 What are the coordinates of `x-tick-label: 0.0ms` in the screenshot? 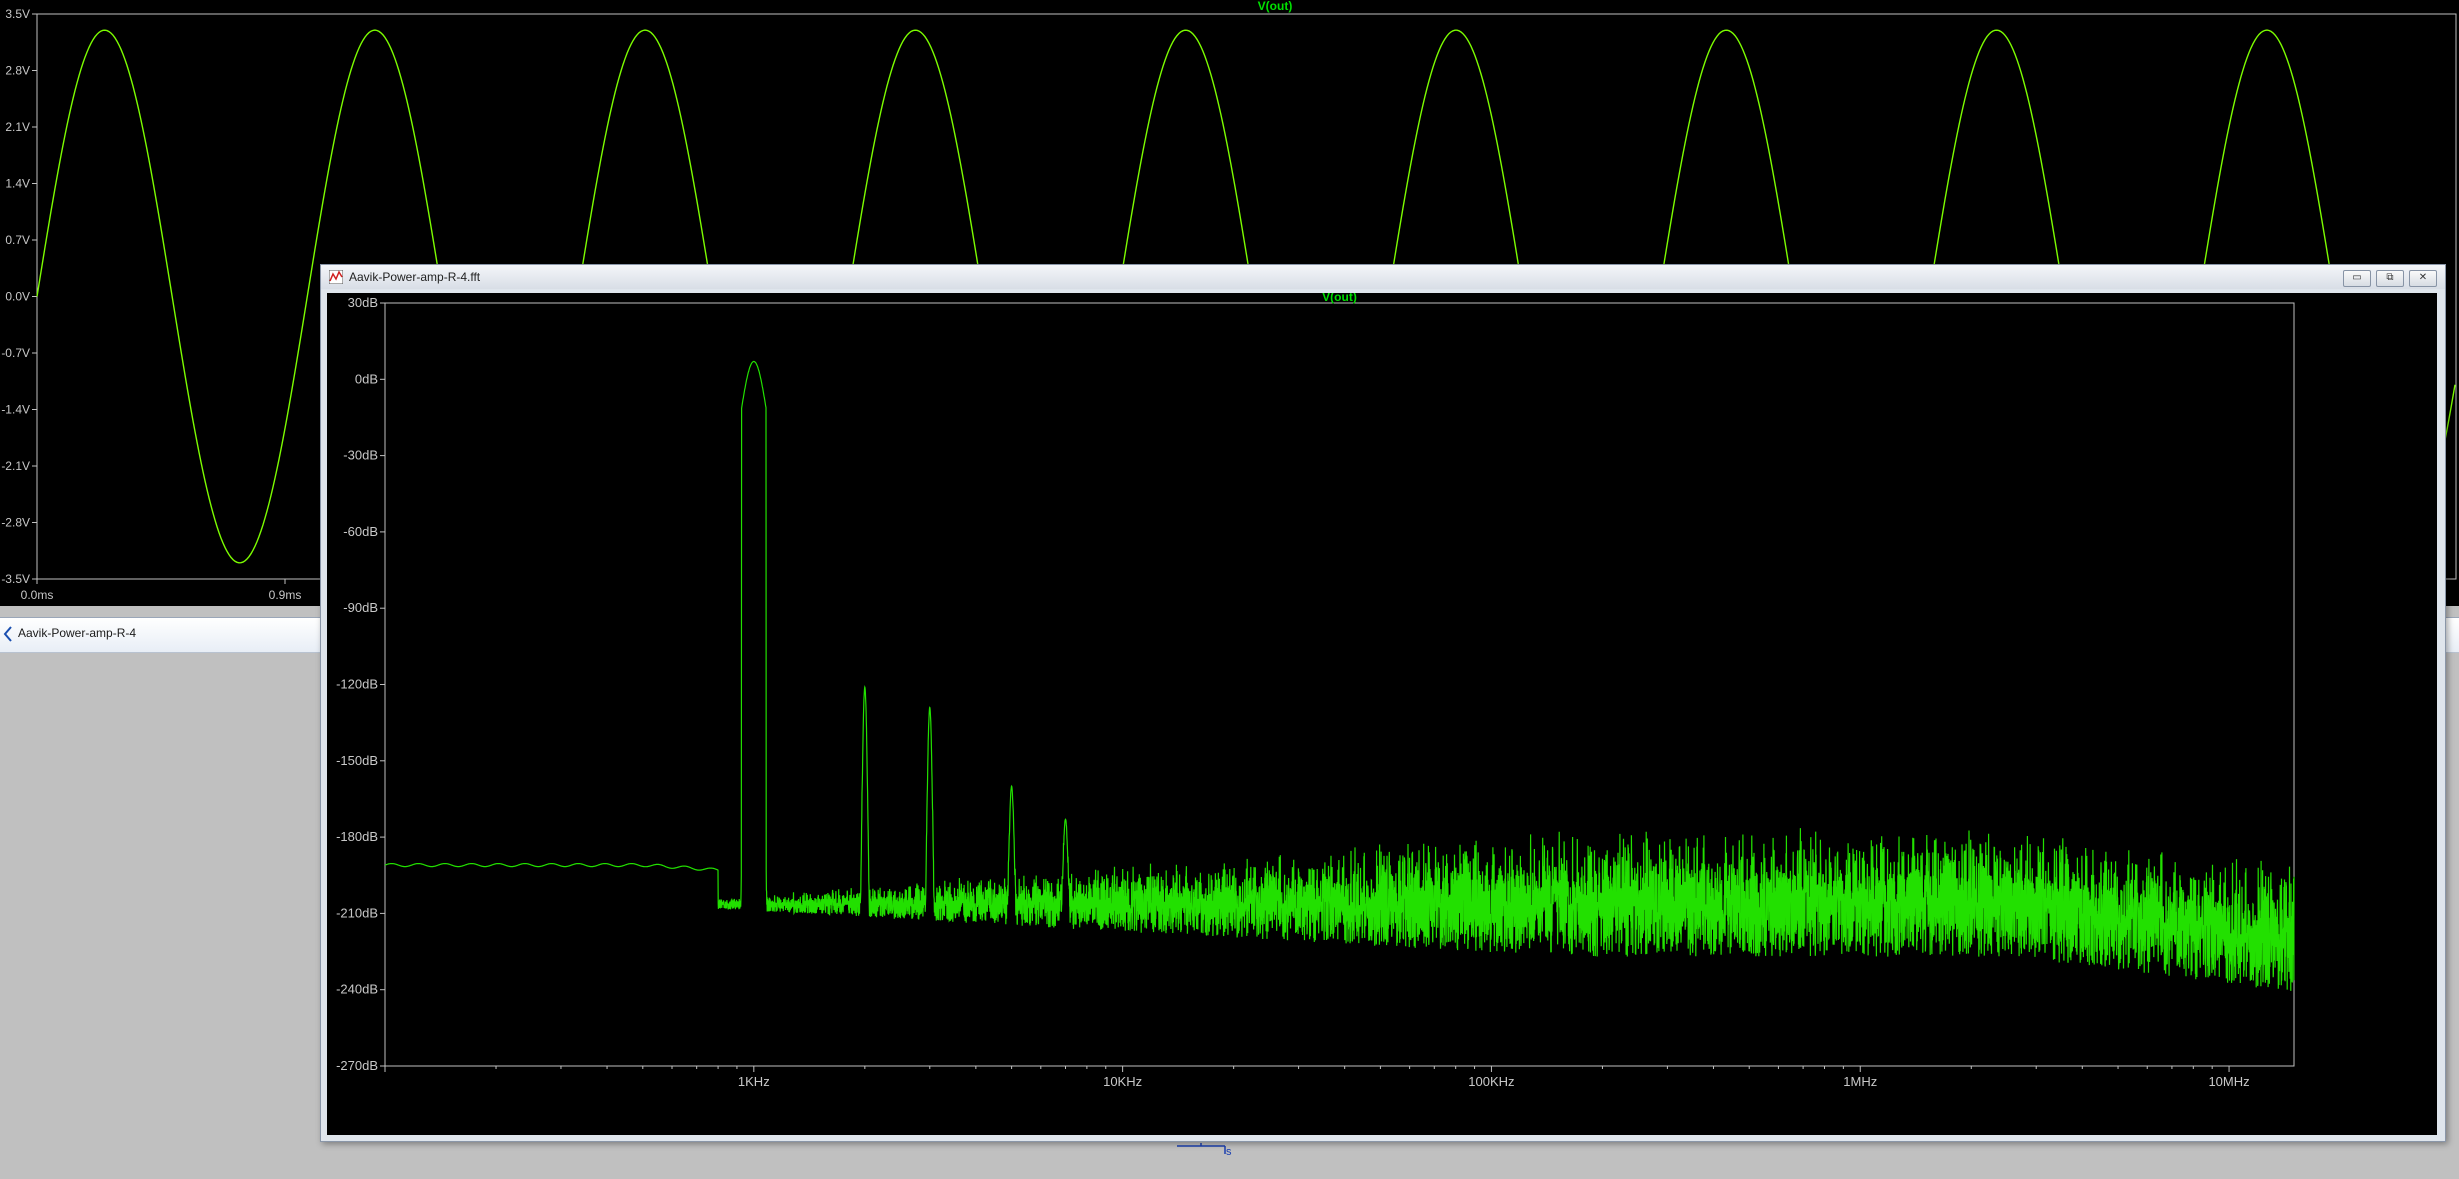 It's located at (37, 595).